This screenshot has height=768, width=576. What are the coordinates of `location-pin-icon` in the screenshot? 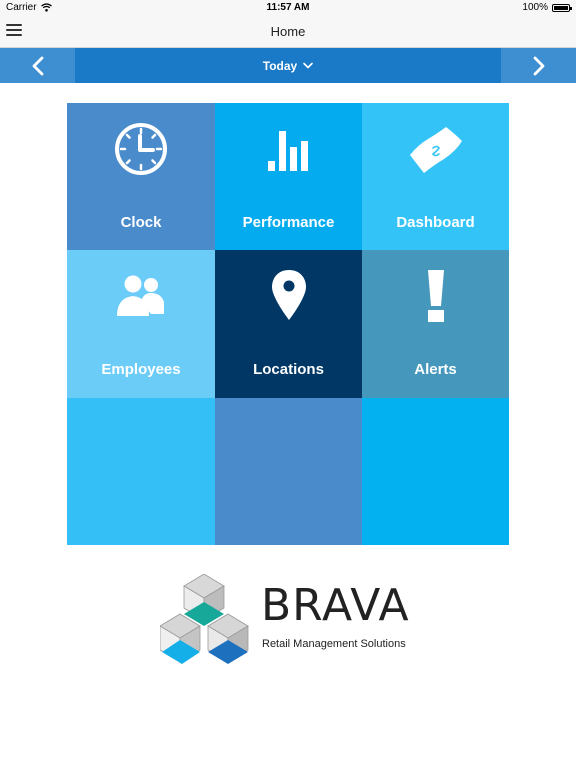 It's located at (288, 295).